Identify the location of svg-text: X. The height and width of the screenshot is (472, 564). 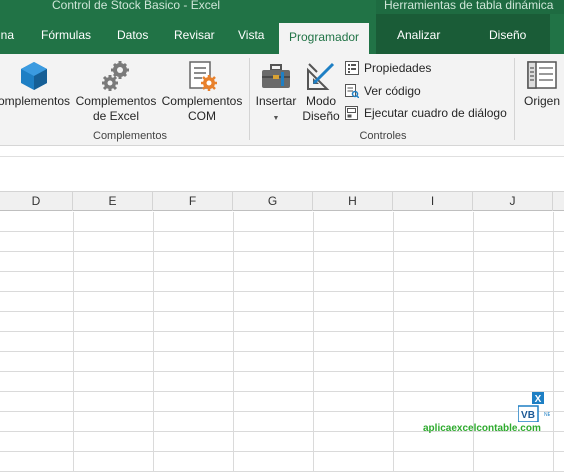
(538, 399).